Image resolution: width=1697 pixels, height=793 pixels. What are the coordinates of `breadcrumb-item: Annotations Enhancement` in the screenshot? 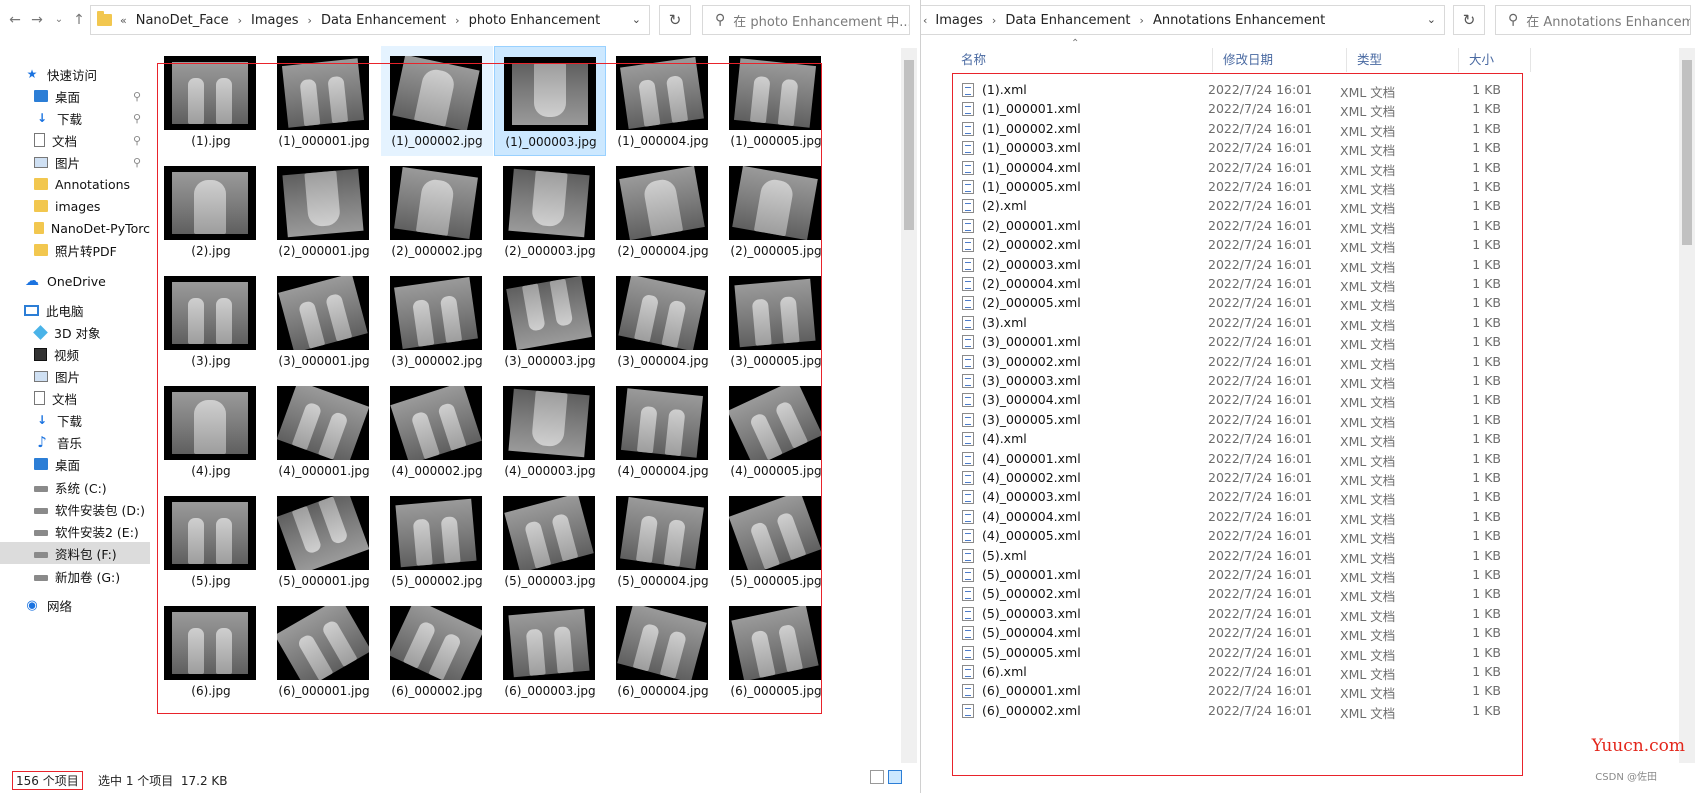 It's located at (1239, 20).